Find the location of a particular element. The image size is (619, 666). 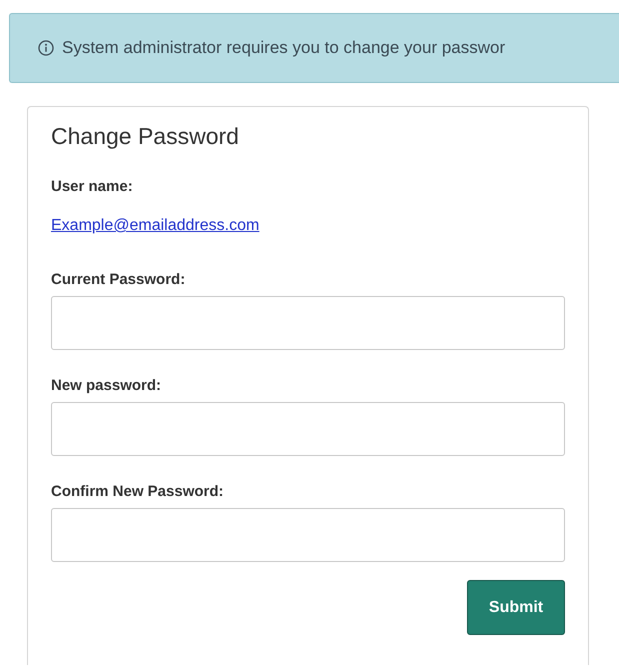

info-icon is located at coordinates (46, 48).